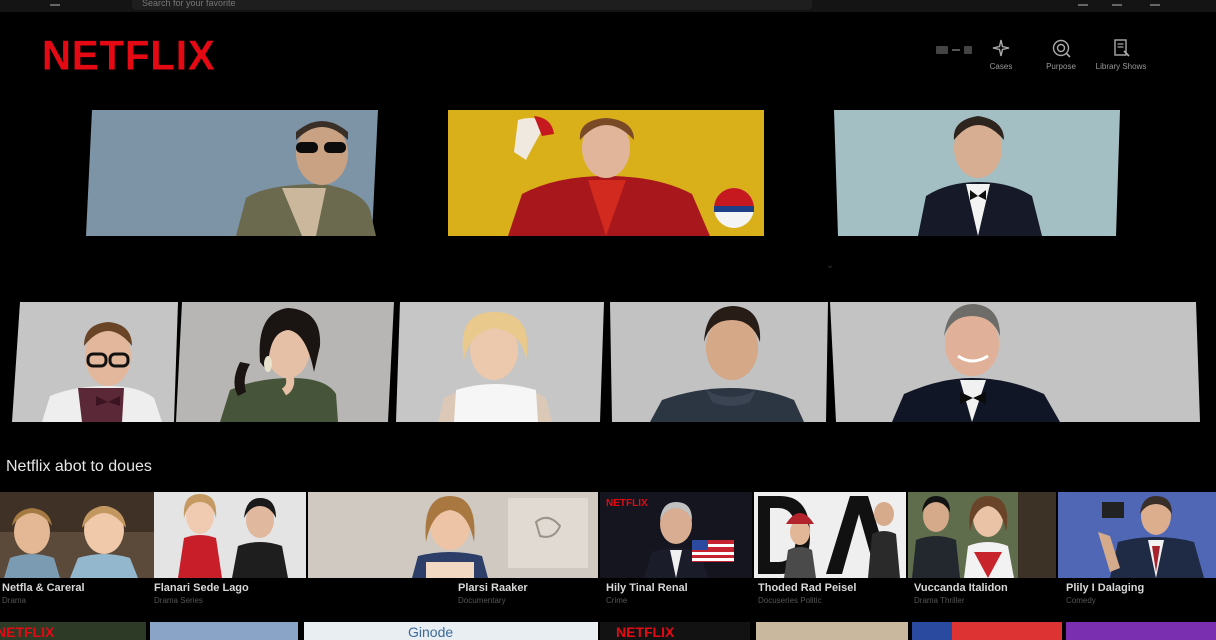  What do you see at coordinates (55, 3) in the screenshot?
I see `back-icon` at bounding box center [55, 3].